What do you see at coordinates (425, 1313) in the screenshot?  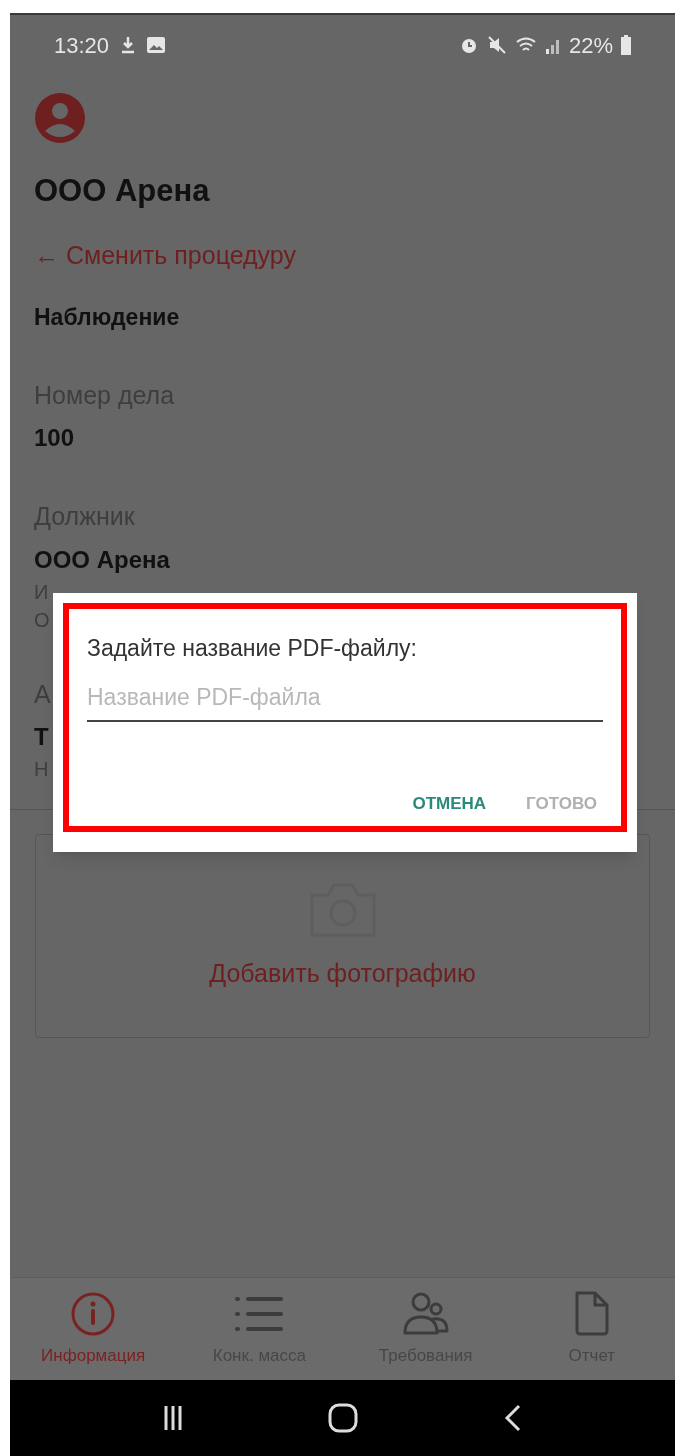 I see `people-icon` at bounding box center [425, 1313].